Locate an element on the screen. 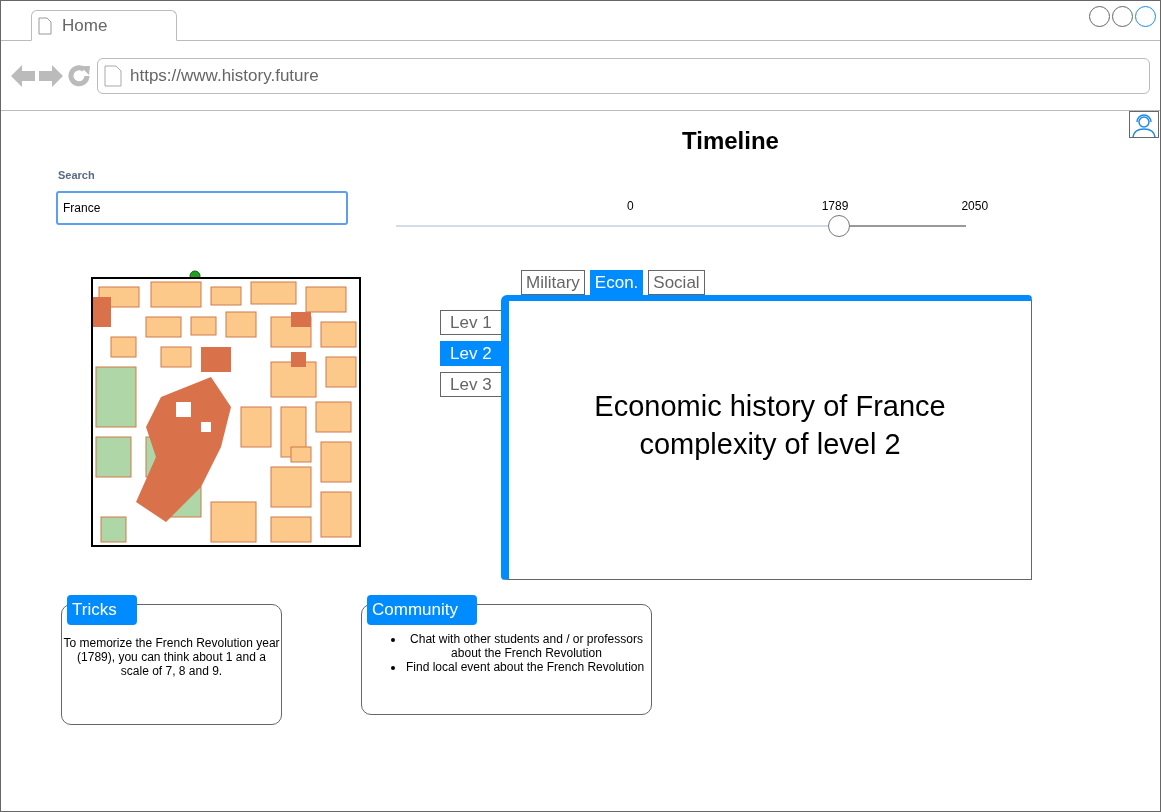 This screenshot has height=812, width=1161. tab: Econ. is located at coordinates (616, 282).